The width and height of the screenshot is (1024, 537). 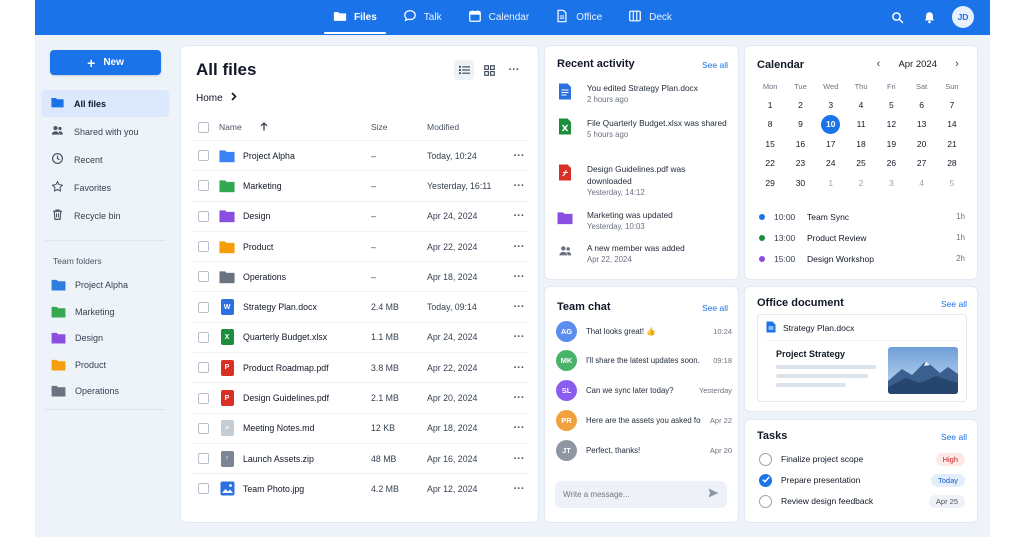 I want to click on office-see-all-link: See all, so click(x=954, y=304).